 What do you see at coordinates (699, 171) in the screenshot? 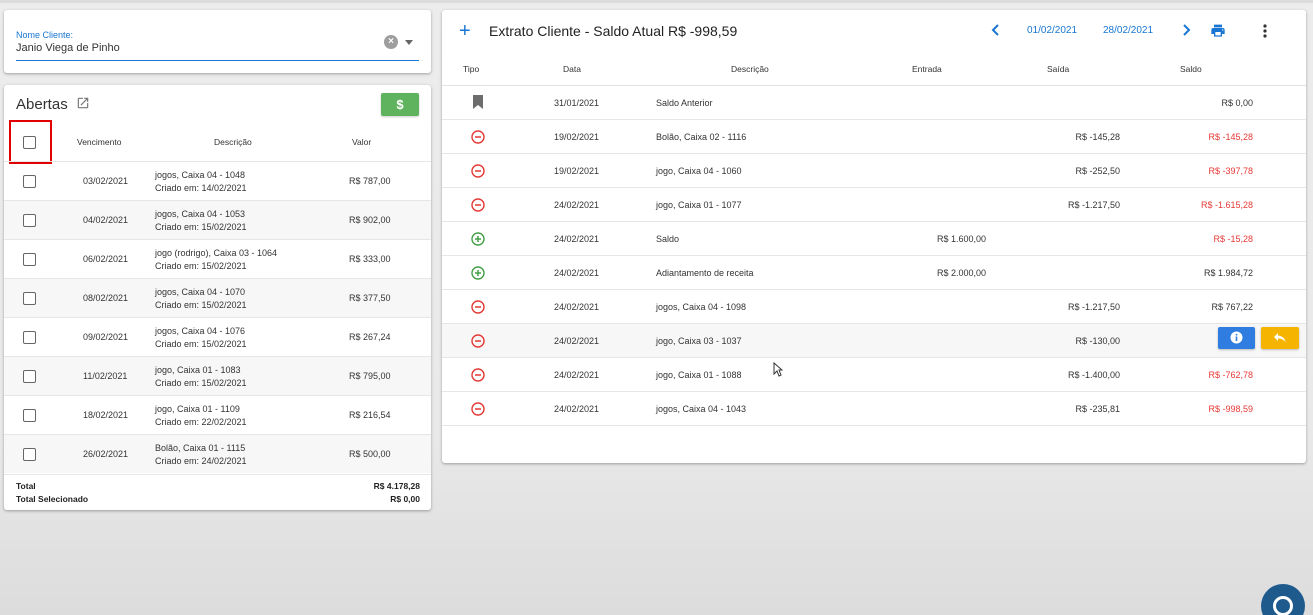
I see `entry-description: jogo, Caixa 04 - 1060` at bounding box center [699, 171].